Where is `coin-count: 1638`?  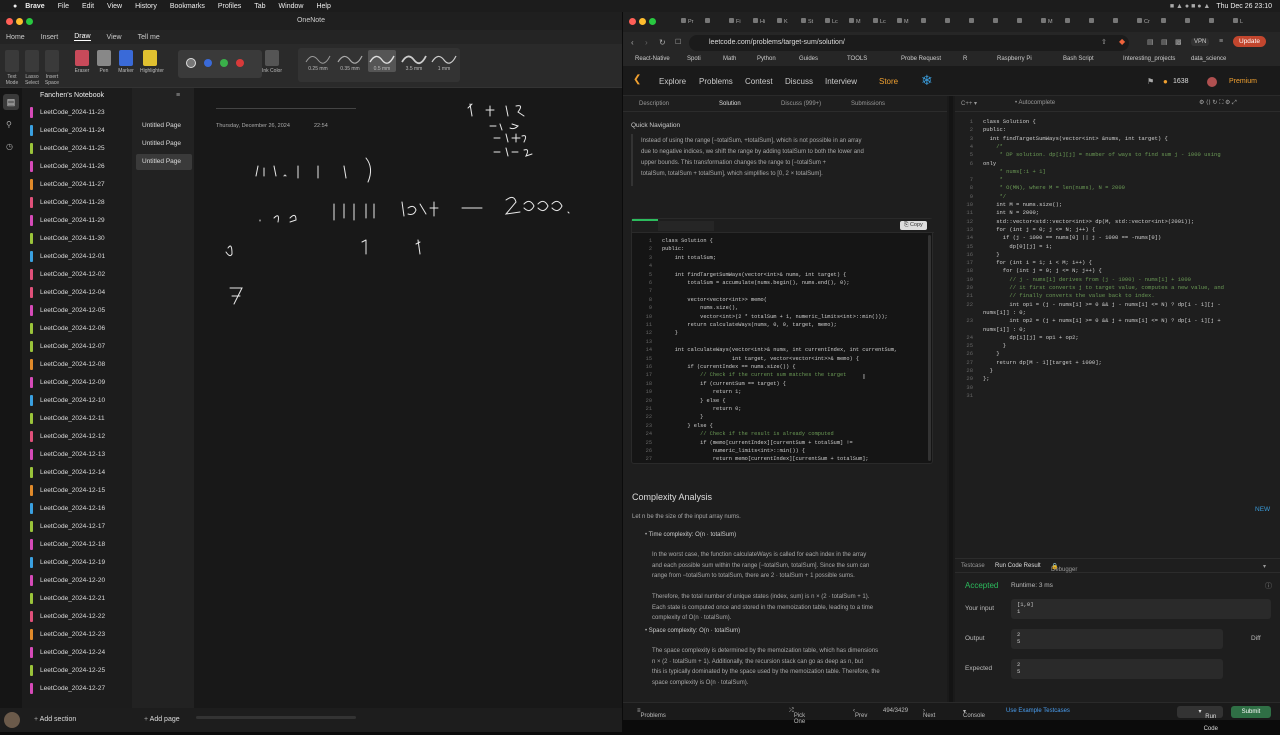
coin-count: 1638 is located at coordinates (1181, 81).